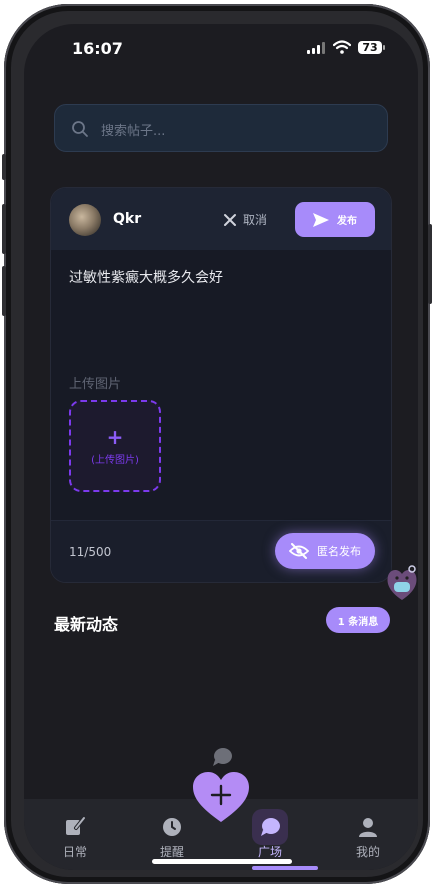 This screenshot has height=888, width=434. I want to click on home-indicator, so click(222, 861).